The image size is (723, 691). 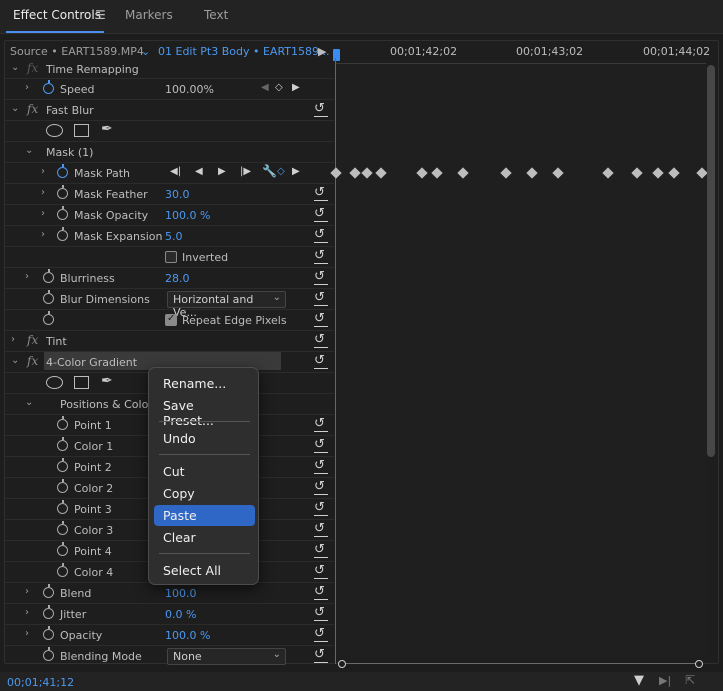 I want to click on tab-text: Text, so click(x=216, y=15).